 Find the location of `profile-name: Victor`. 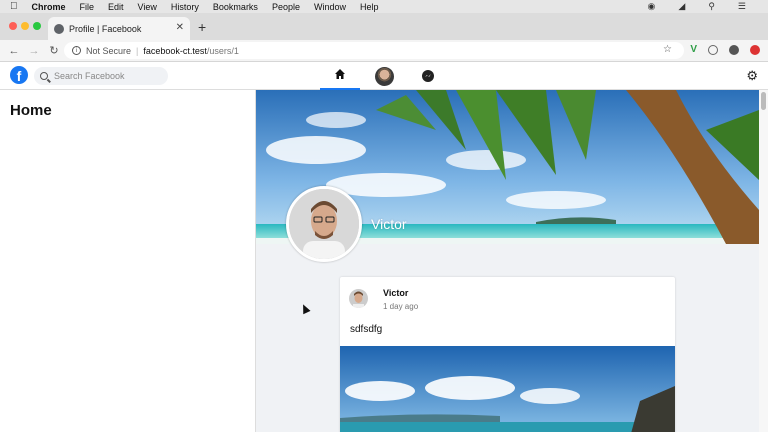

profile-name: Victor is located at coordinates (389, 224).